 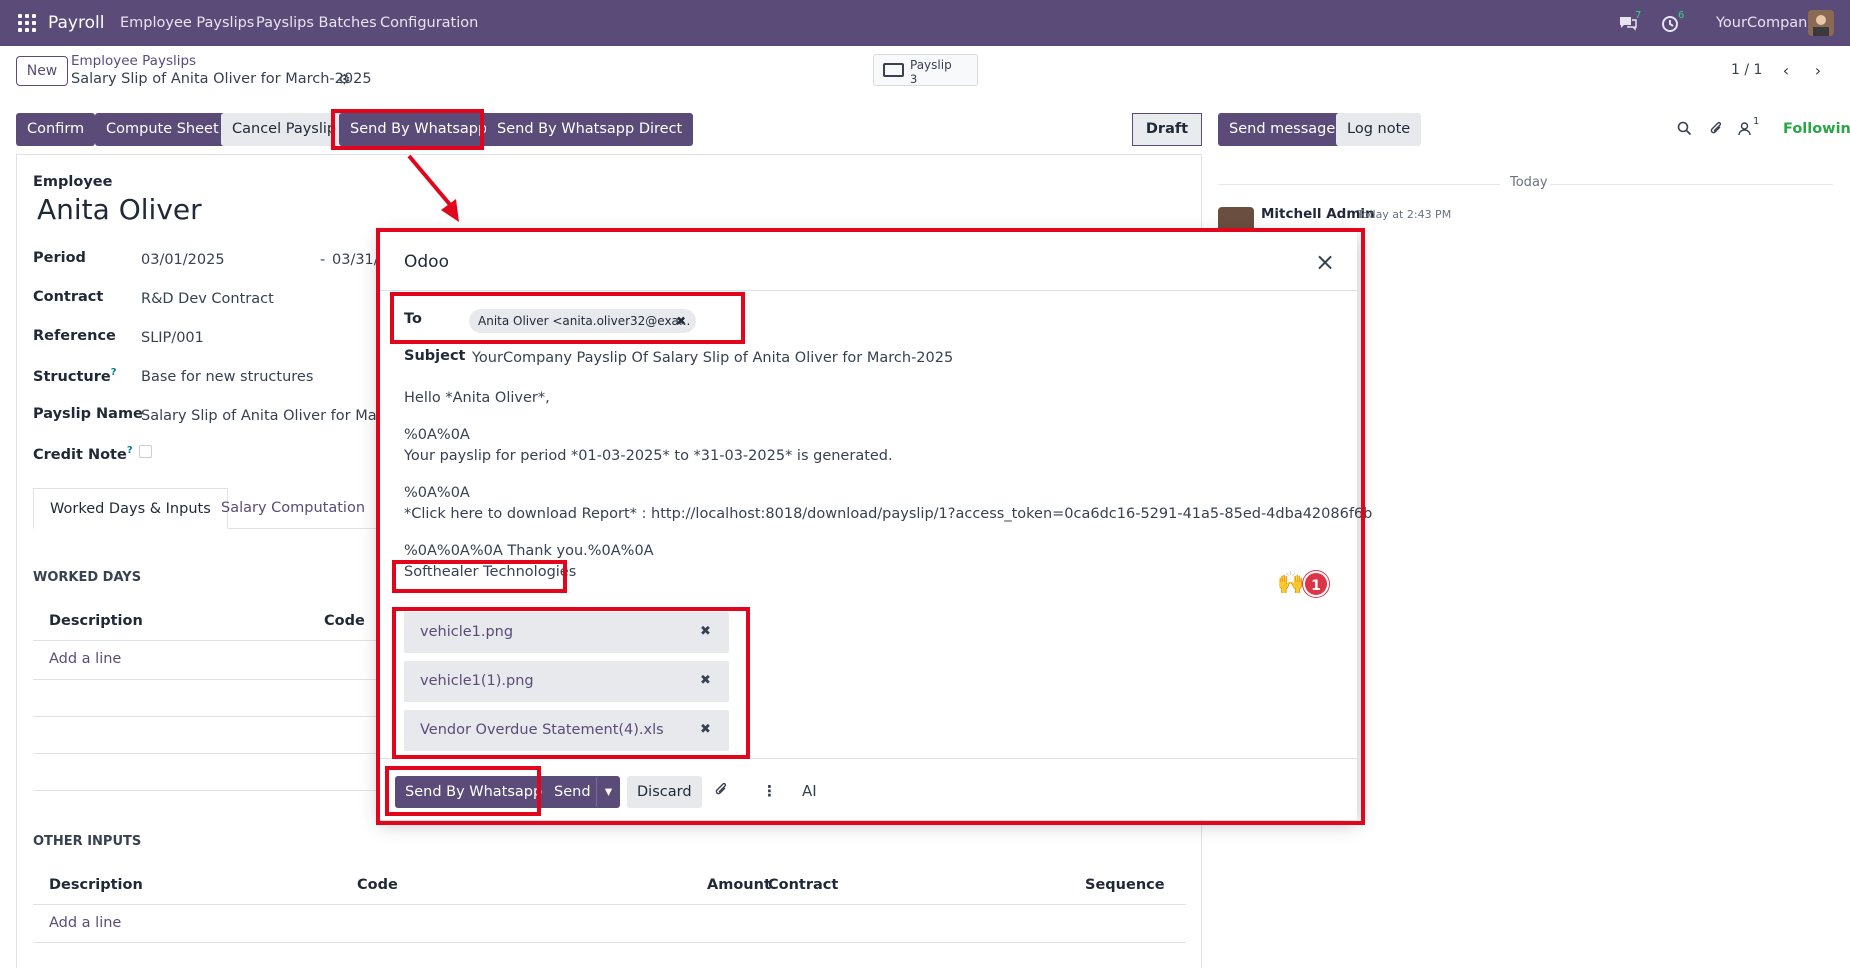 What do you see at coordinates (1379, 129) in the screenshot?
I see `log-note-button: Log note` at bounding box center [1379, 129].